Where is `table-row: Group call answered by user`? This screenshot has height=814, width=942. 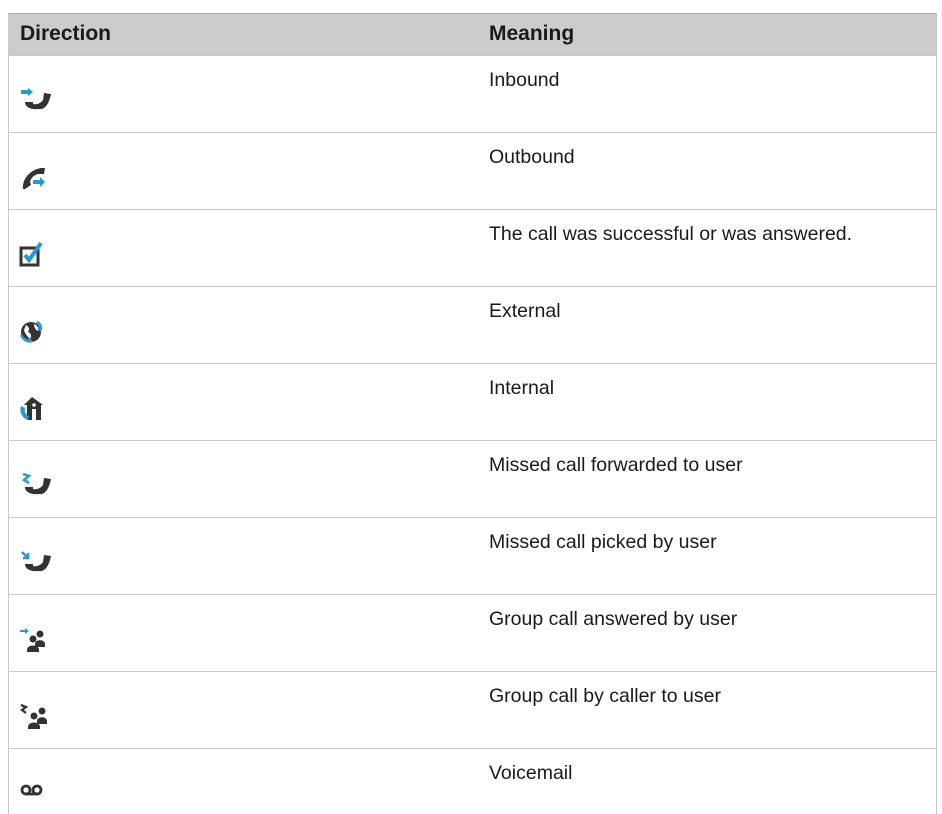
table-row: Group call answered by user is located at coordinates (472, 632).